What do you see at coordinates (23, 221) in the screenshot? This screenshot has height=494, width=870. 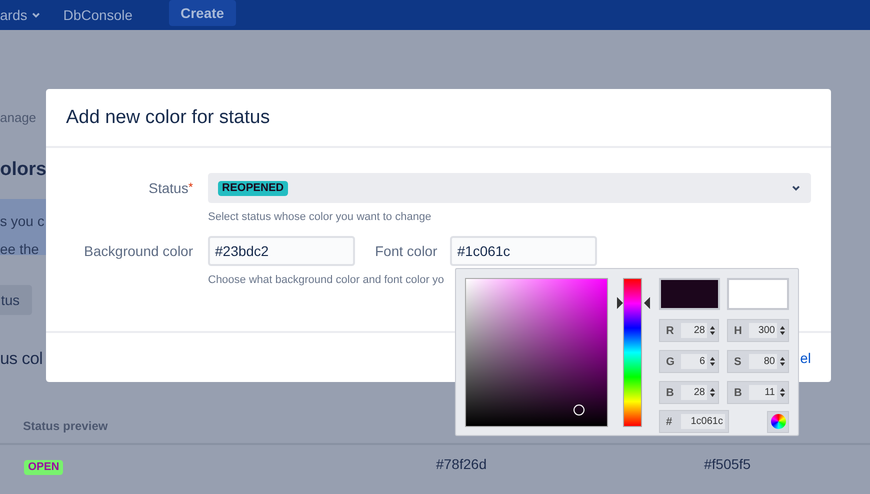 I see `info-text: s you c` at bounding box center [23, 221].